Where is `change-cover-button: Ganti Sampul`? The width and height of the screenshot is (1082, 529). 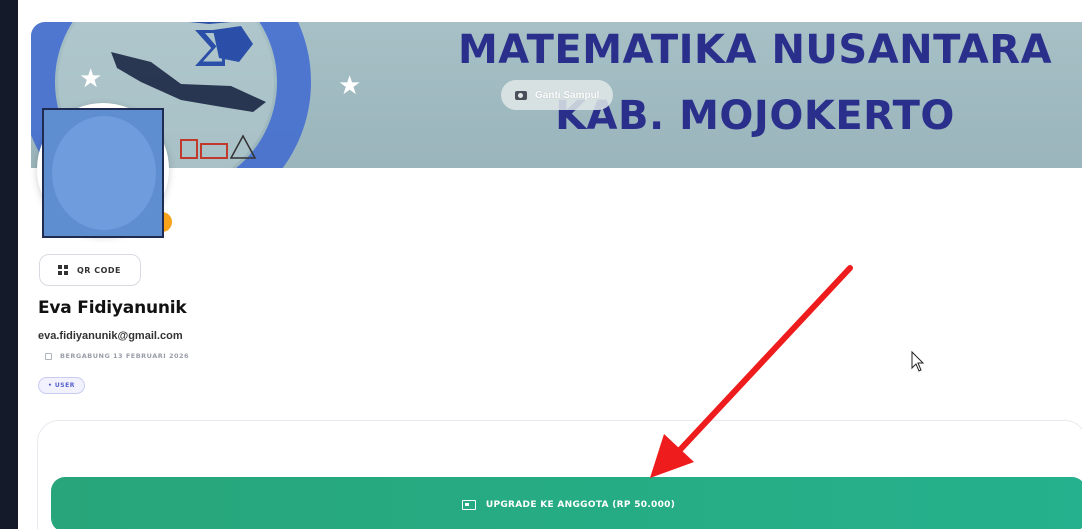 change-cover-button: Ganti Sampul is located at coordinates (557, 95).